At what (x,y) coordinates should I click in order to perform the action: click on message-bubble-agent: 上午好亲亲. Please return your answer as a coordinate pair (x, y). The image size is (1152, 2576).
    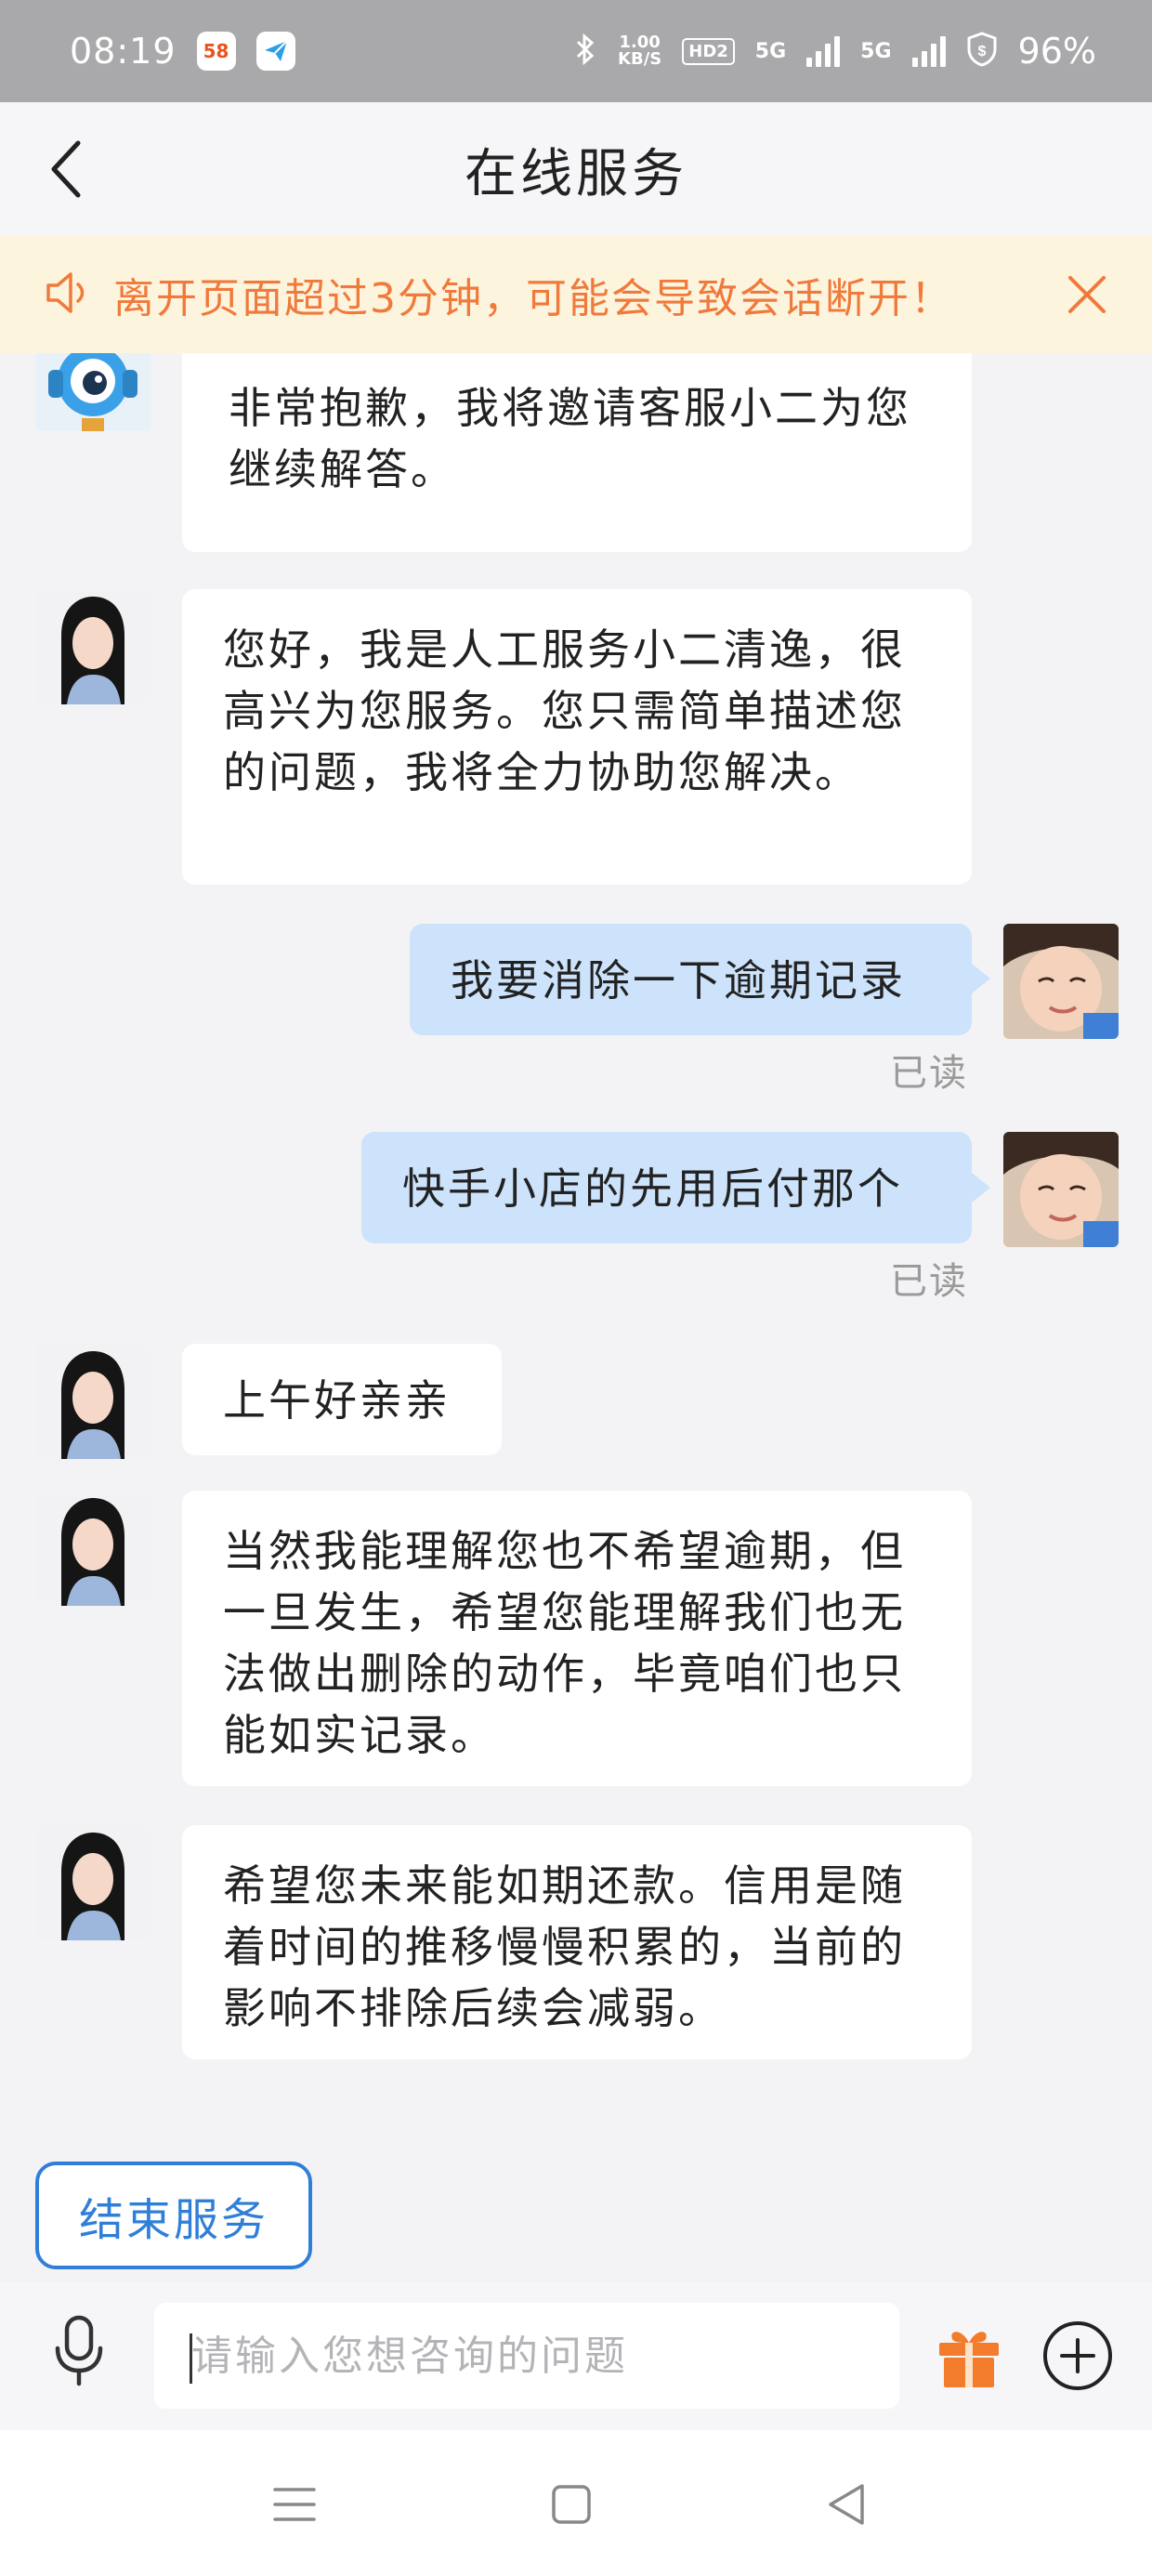
    Looking at the image, I should click on (342, 1399).